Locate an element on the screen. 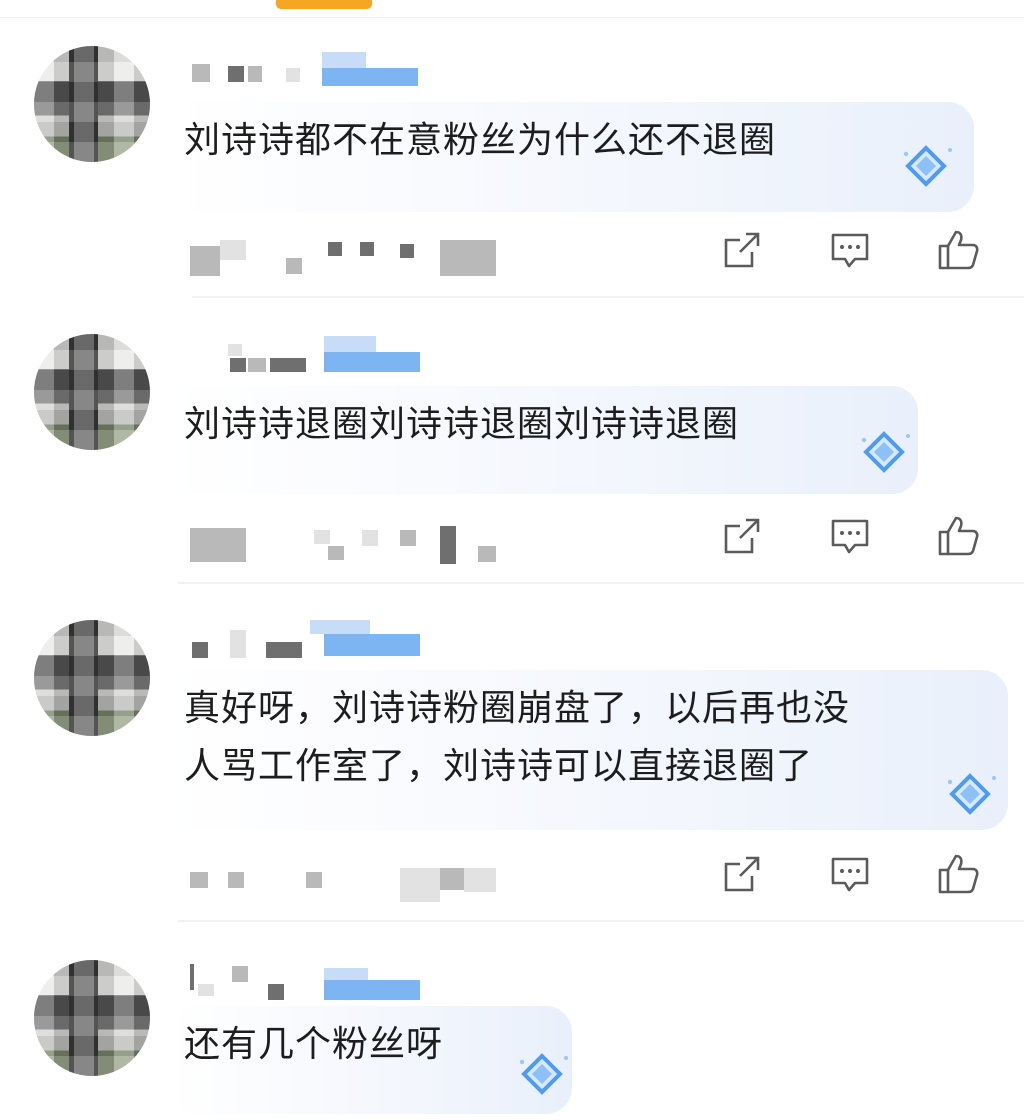 This screenshot has width=1024, height=1120. active-tab-indicator is located at coordinates (324, 4).